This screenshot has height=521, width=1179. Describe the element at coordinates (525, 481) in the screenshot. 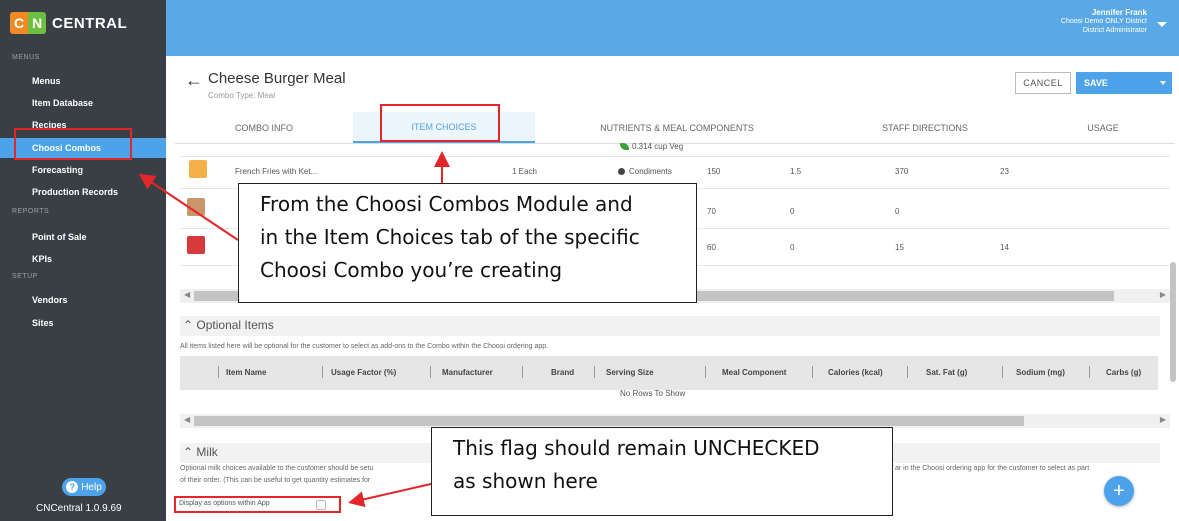

I see `callout-line: as shown here` at that location.